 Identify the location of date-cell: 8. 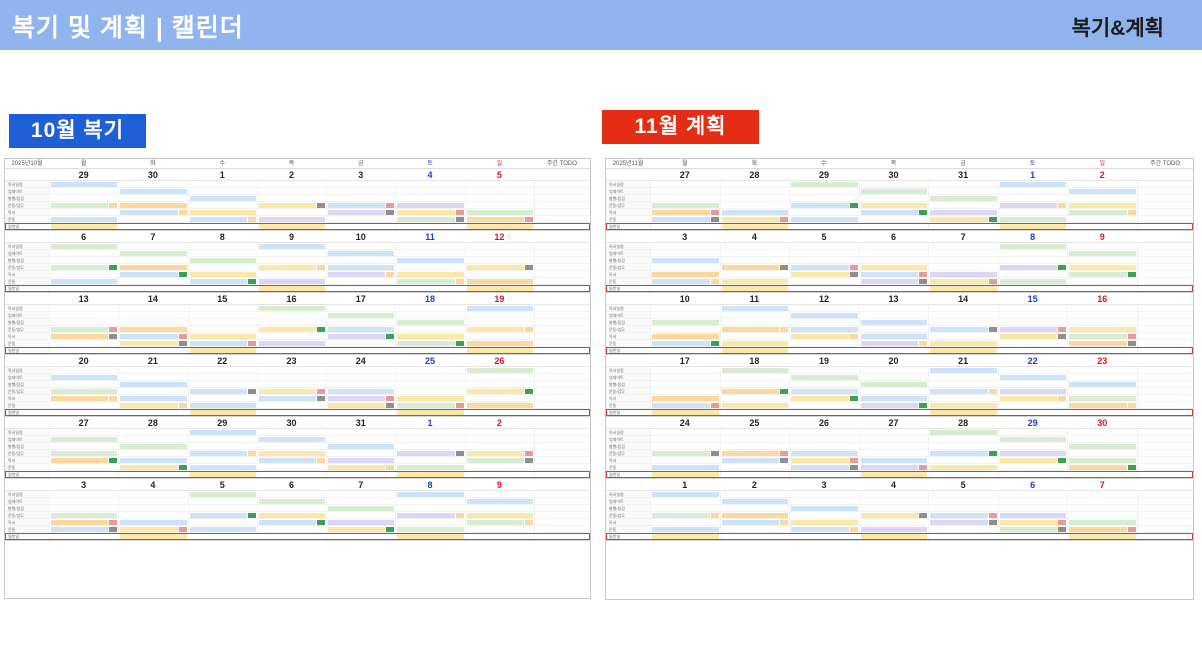
(429, 484).